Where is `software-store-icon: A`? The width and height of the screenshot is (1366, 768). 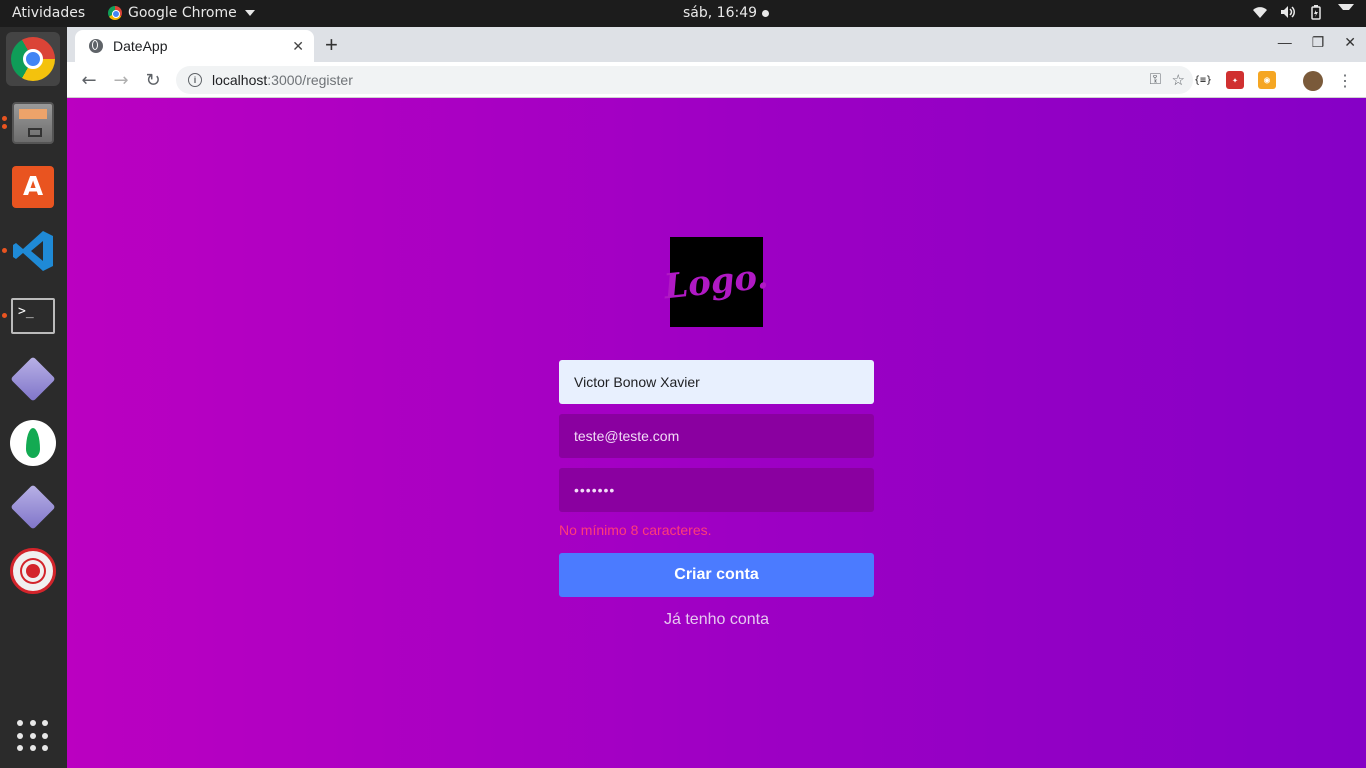
software-store-icon: A is located at coordinates (33, 187).